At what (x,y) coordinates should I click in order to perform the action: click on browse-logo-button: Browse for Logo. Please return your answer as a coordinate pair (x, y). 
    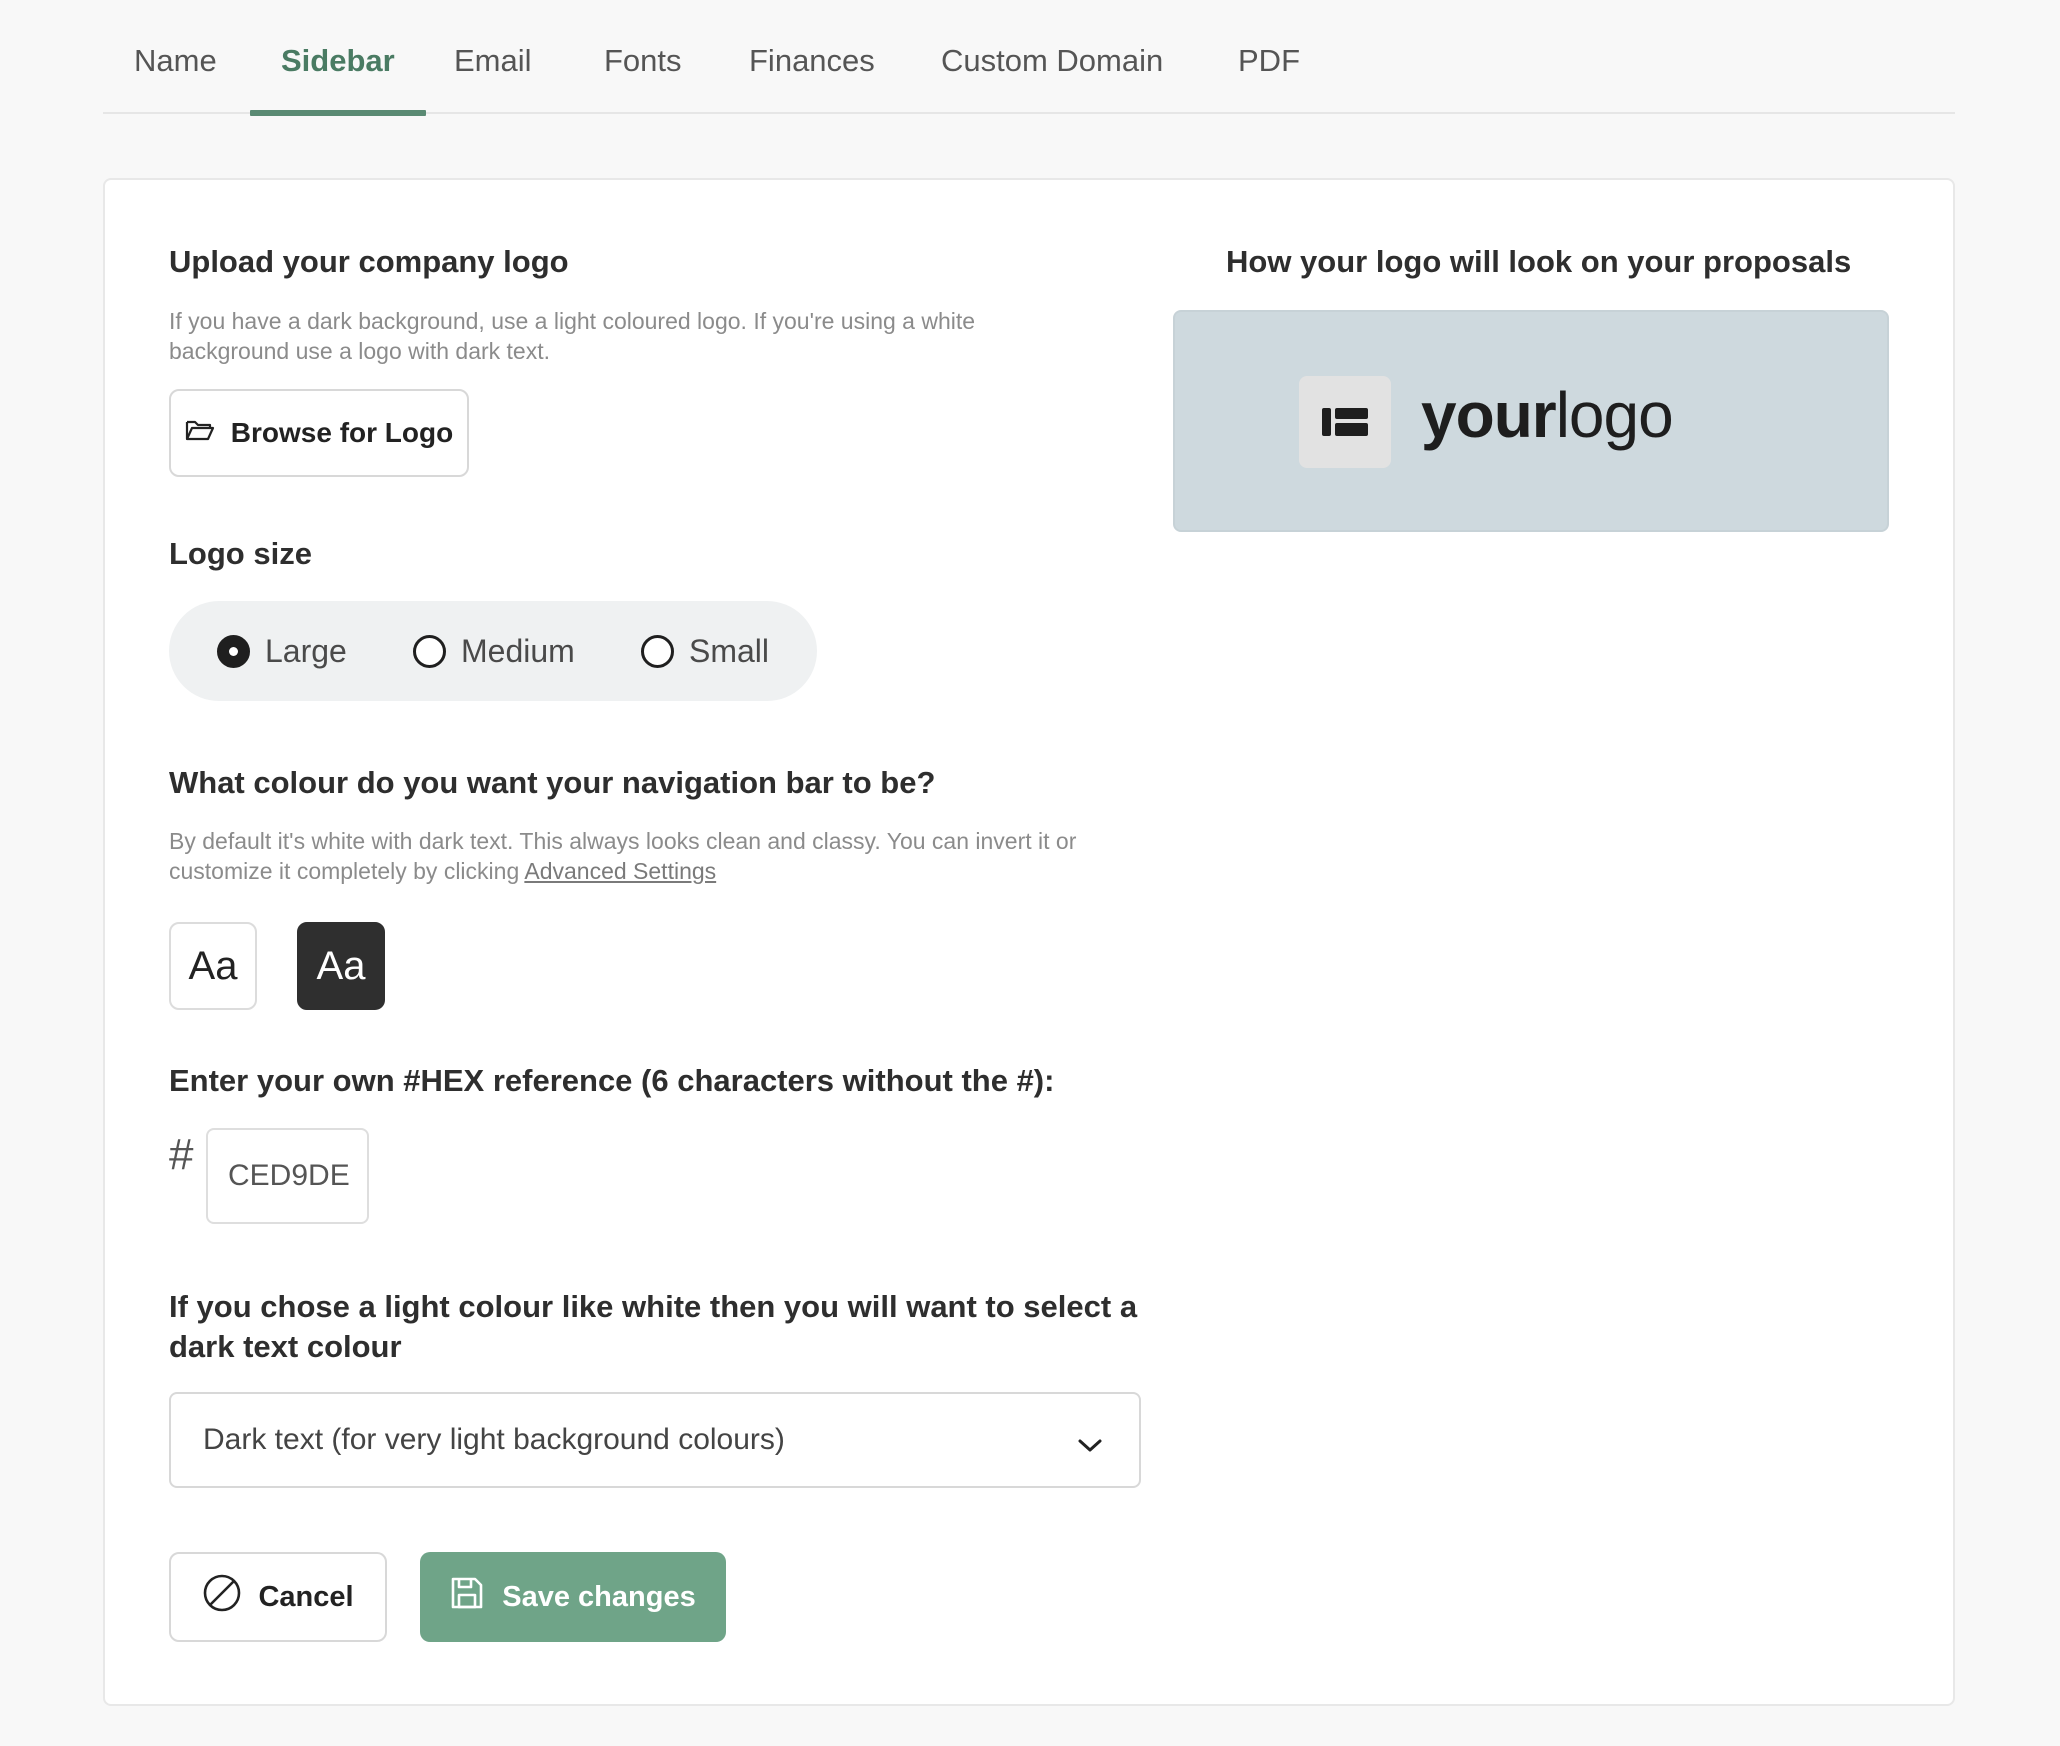
    Looking at the image, I should click on (319, 433).